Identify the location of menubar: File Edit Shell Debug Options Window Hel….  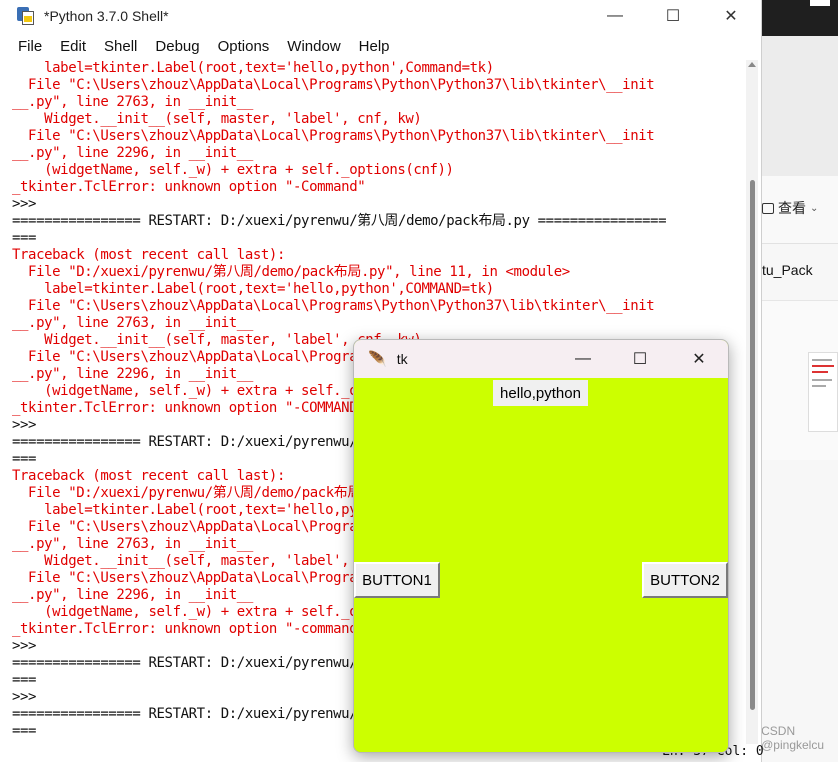
(380, 46).